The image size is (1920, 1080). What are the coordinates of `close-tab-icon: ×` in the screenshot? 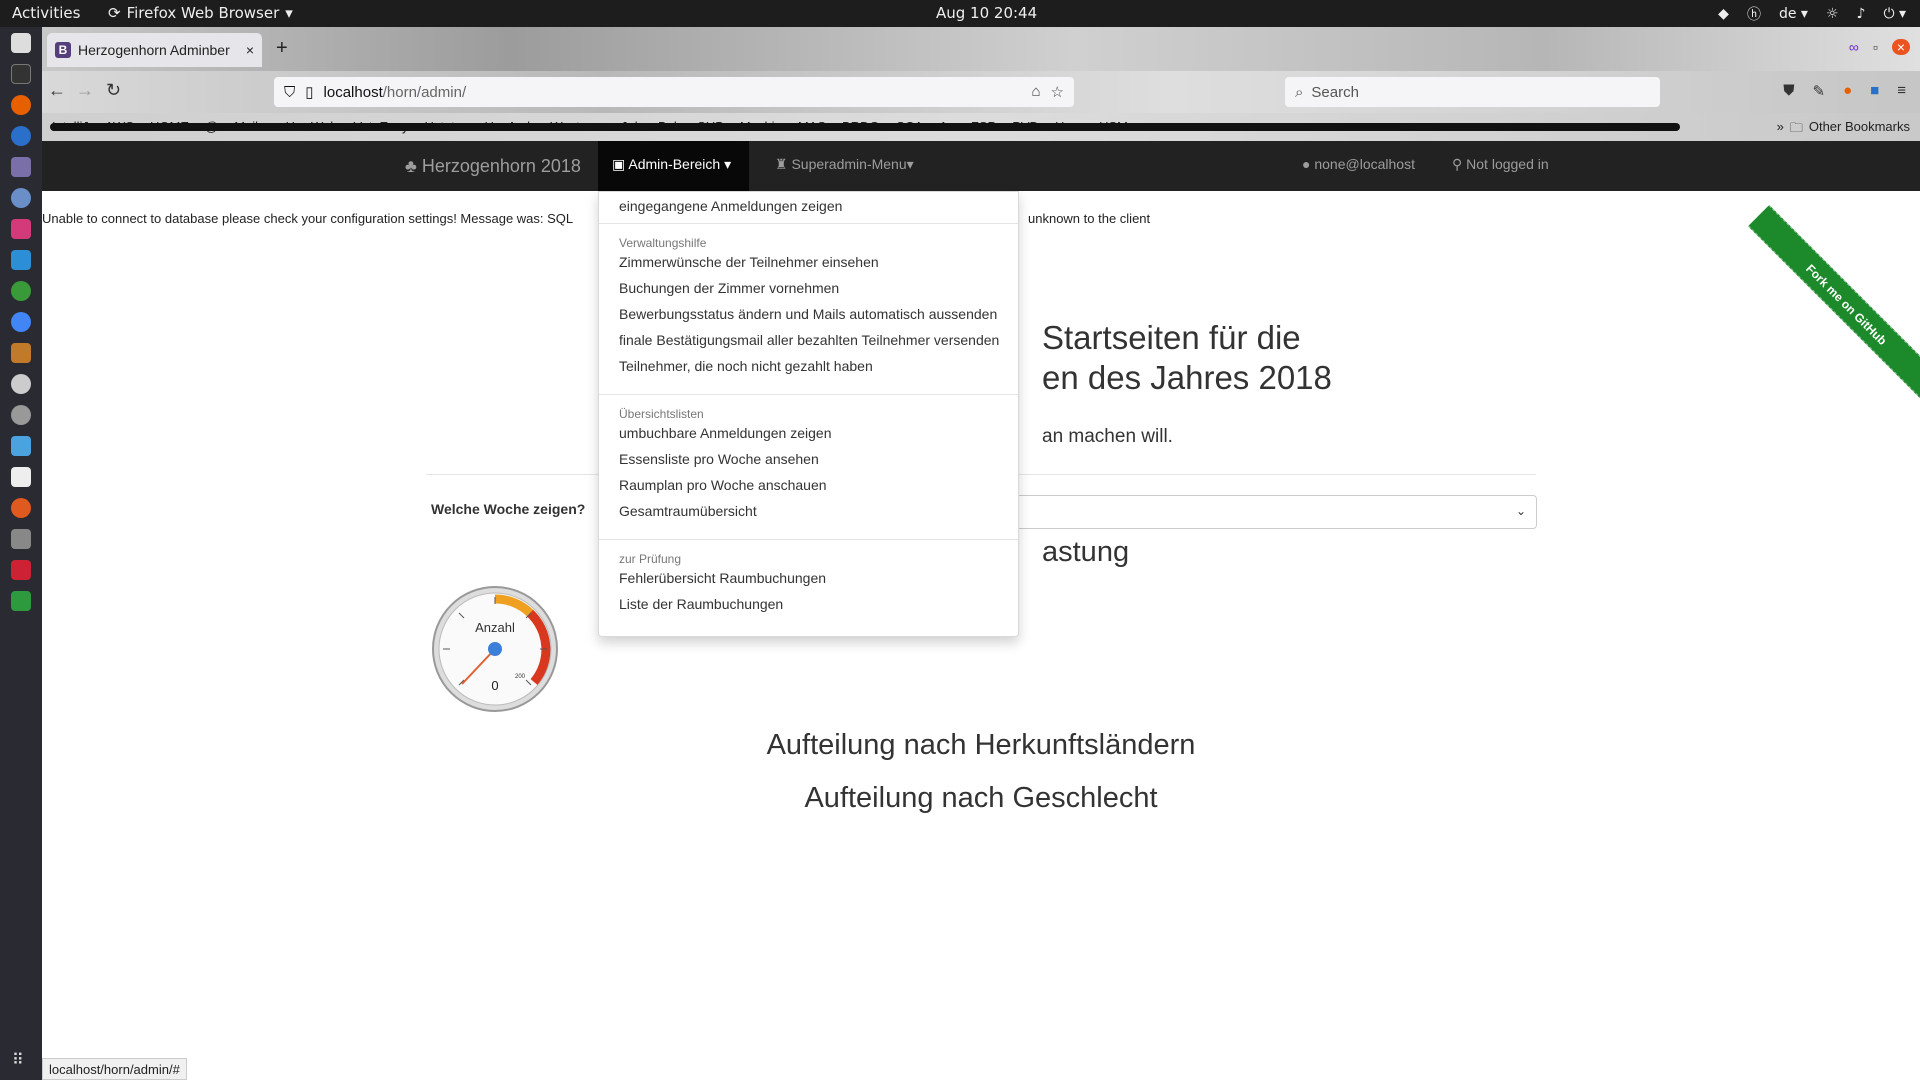 It's located at (250, 50).